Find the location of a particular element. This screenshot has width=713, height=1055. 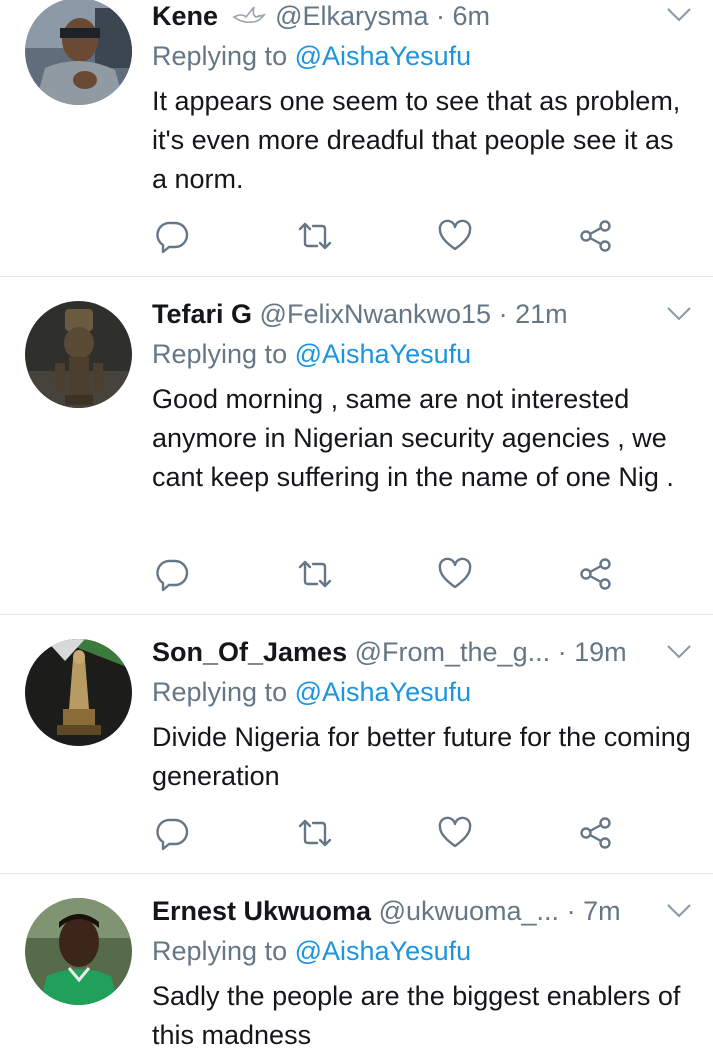

tweet-header: Kene @Elkarysma · 6m is located at coordinates (321, 16).